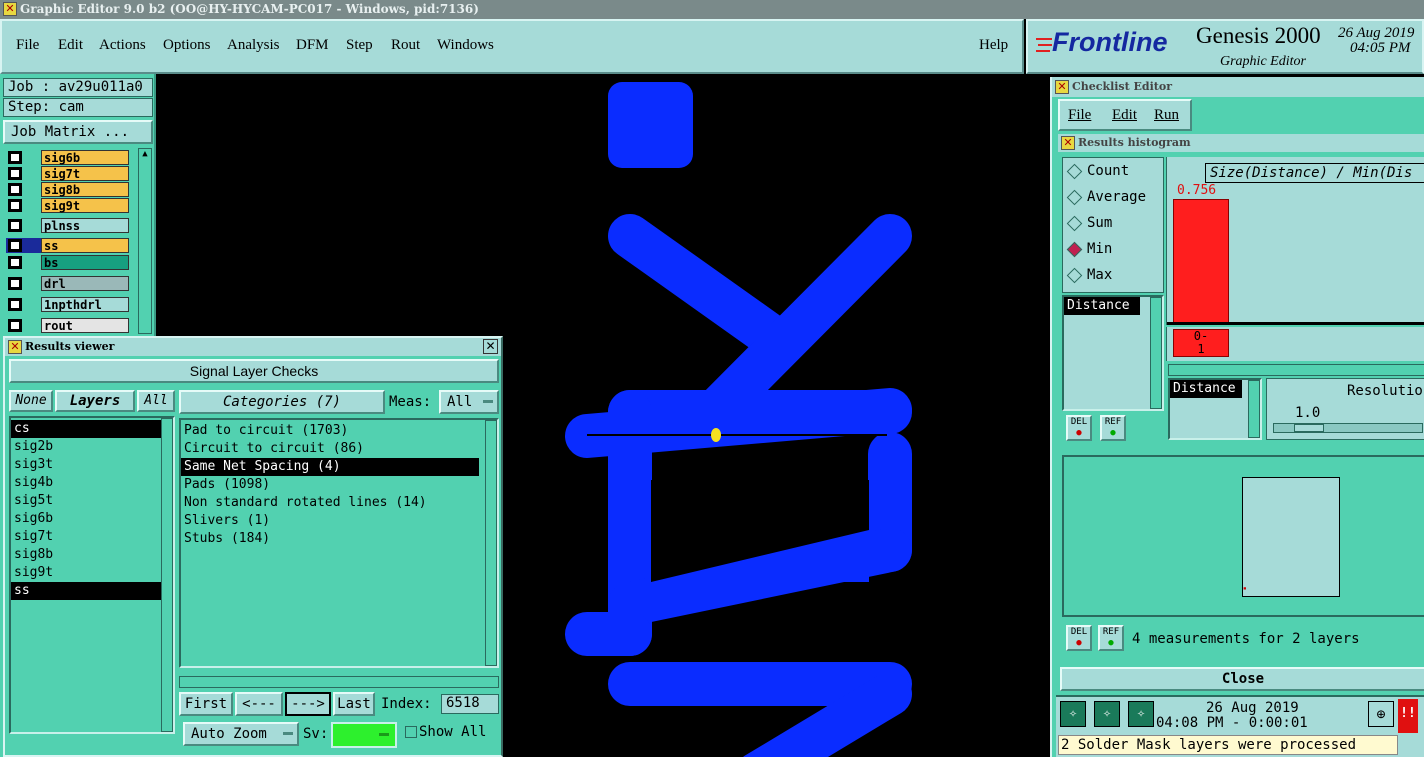  I want to click on bin-label: 0- 1, so click(1201, 343).